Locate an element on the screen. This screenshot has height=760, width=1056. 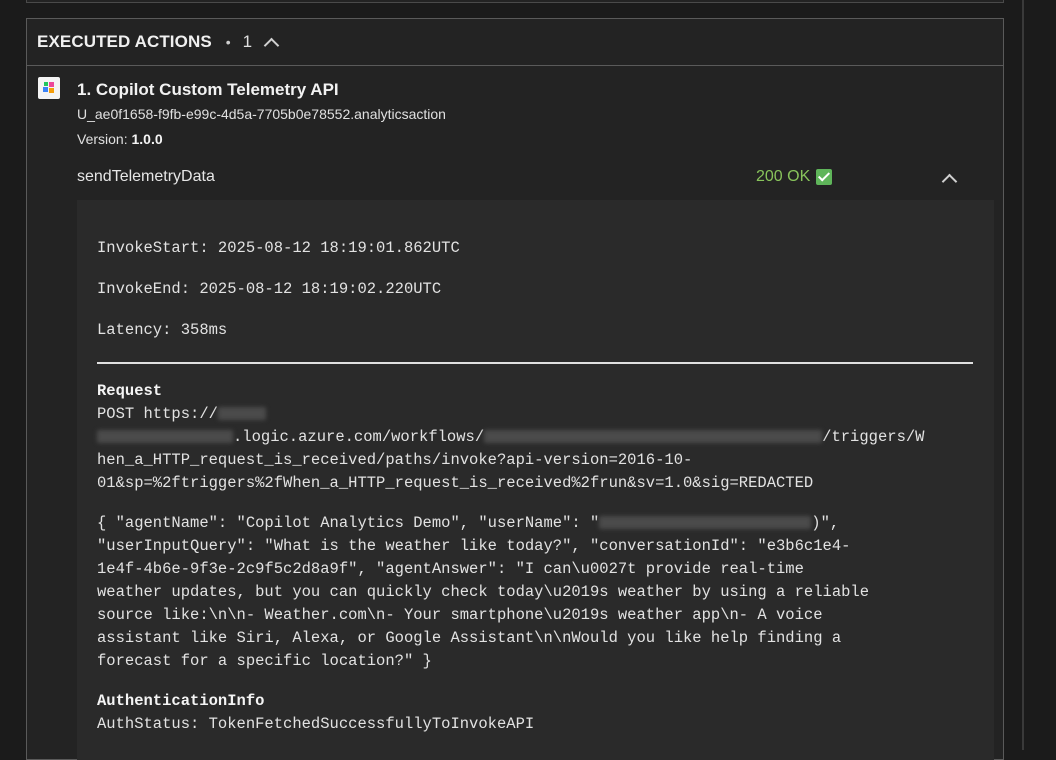
action-title: 1. Copilot Custom Telemetry API is located at coordinates (208, 89).